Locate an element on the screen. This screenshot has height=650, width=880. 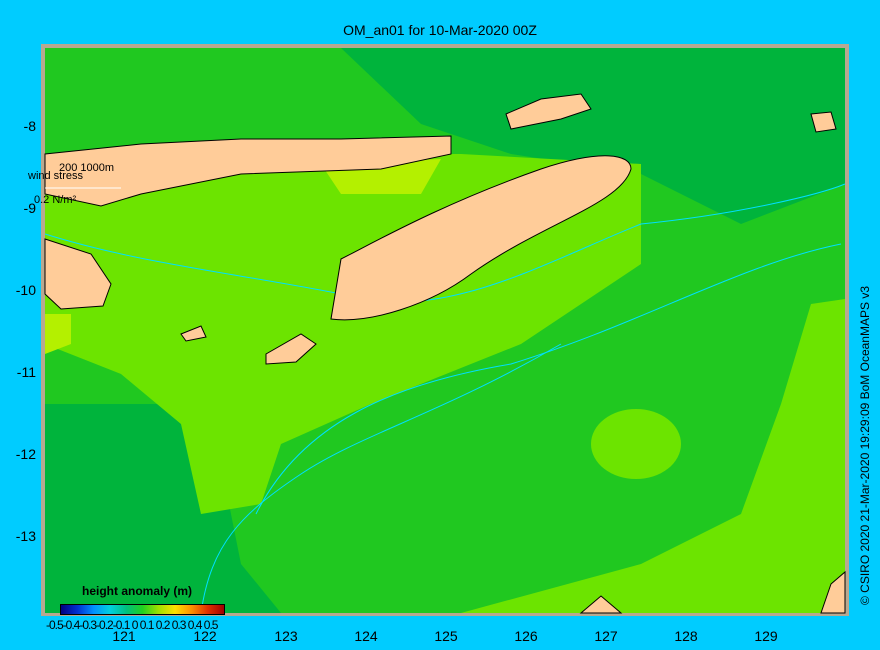
lon-tick: 129 is located at coordinates (766, 636).